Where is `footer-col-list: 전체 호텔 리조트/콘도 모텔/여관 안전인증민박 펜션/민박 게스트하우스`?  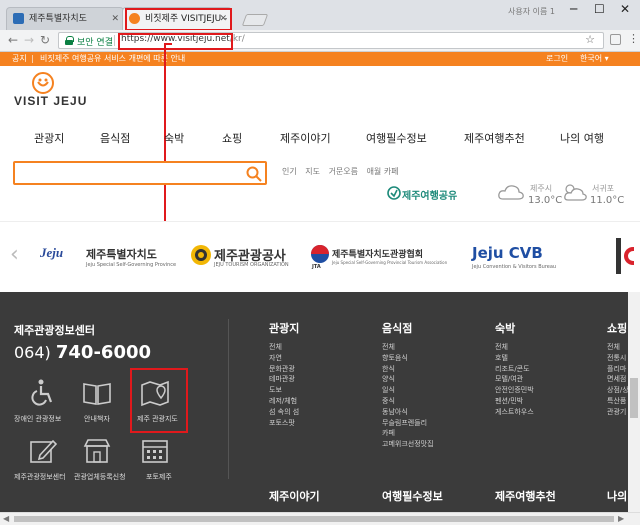
footer-col-list: 전체 호텔 리조트/콘도 모텔/여관 안전인증민박 펜션/민박 게스트하우스 is located at coordinates (514, 380).